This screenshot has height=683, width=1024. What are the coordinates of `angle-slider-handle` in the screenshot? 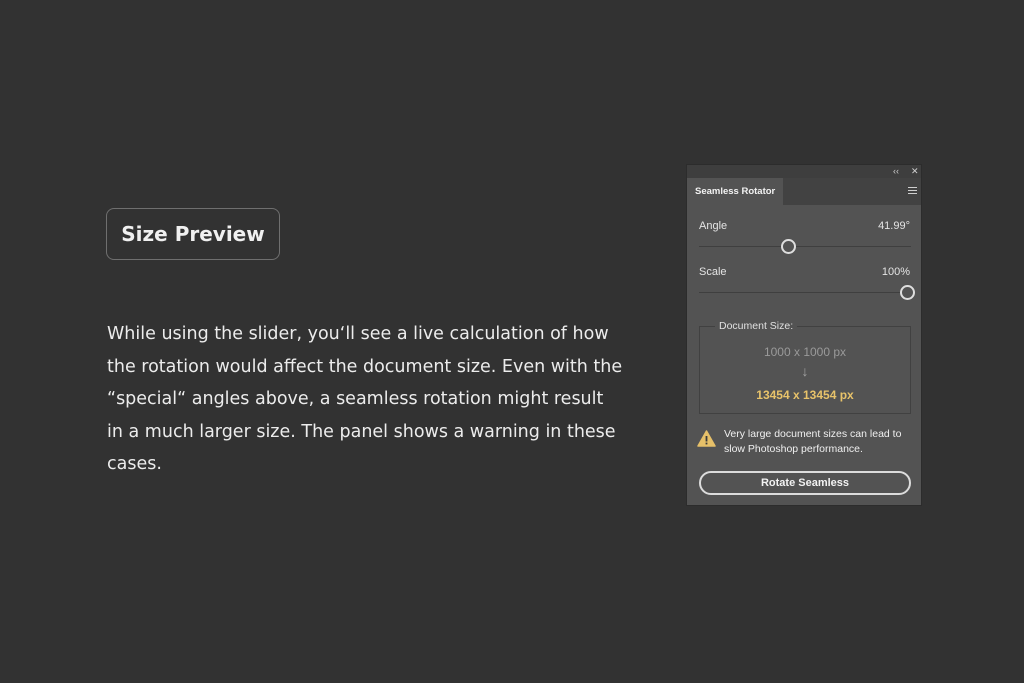 It's located at (788, 246).